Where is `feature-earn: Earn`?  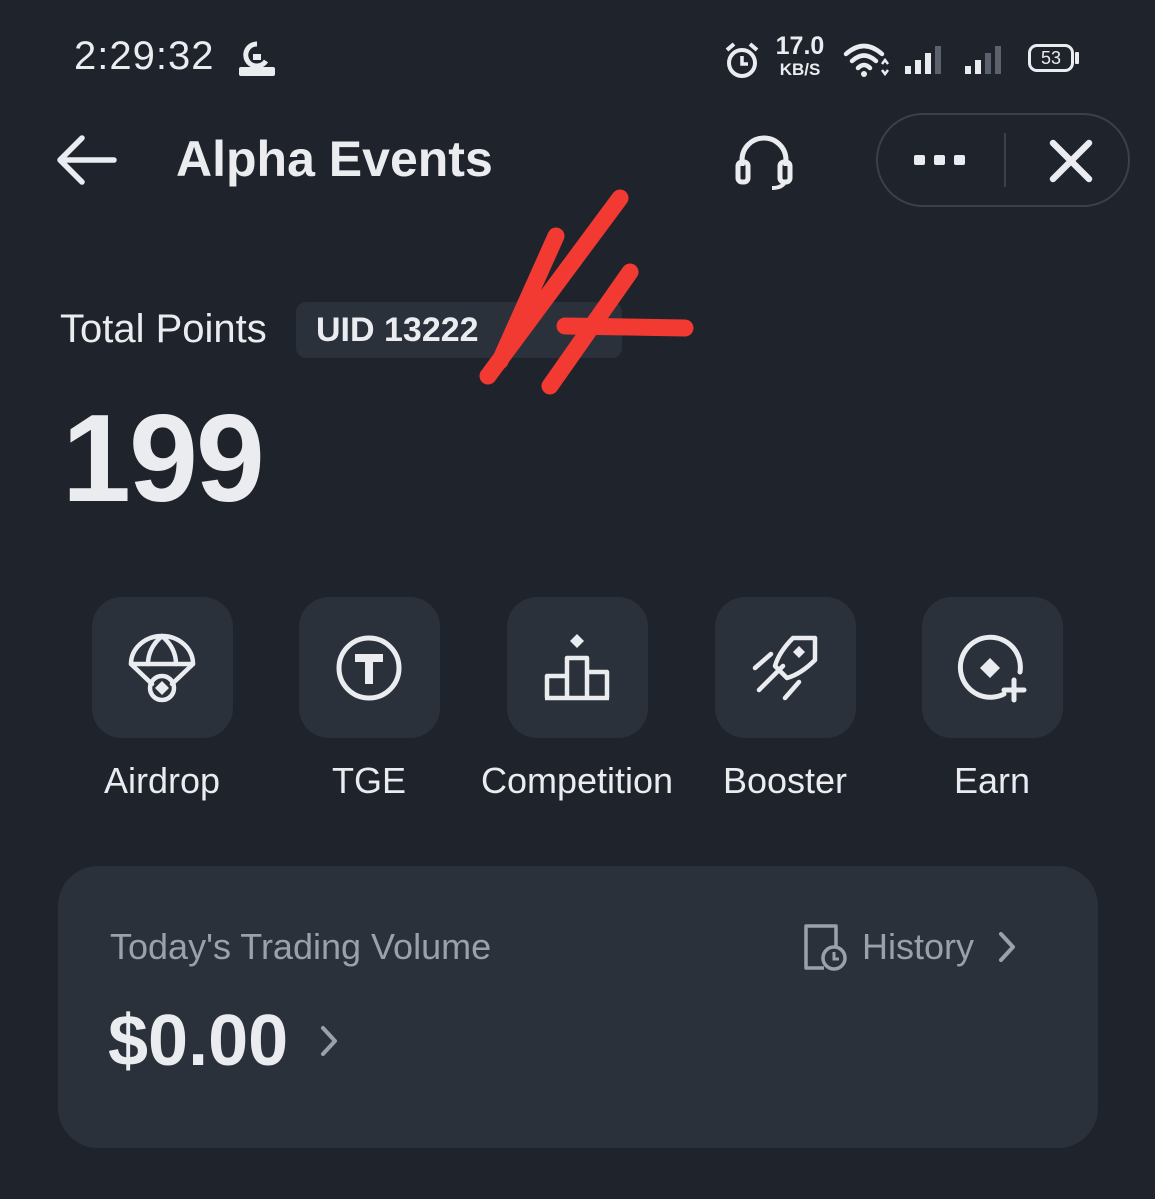
feature-earn: Earn is located at coordinates (992, 699).